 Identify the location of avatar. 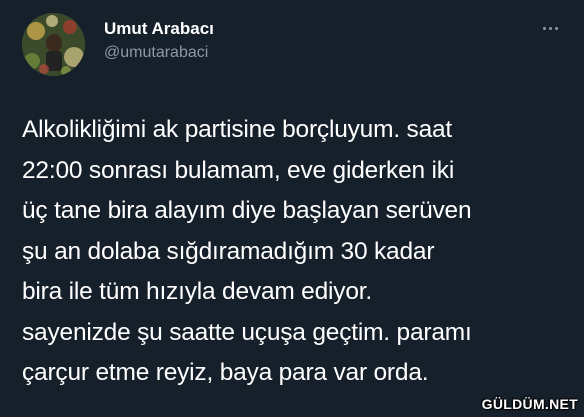
(53, 44).